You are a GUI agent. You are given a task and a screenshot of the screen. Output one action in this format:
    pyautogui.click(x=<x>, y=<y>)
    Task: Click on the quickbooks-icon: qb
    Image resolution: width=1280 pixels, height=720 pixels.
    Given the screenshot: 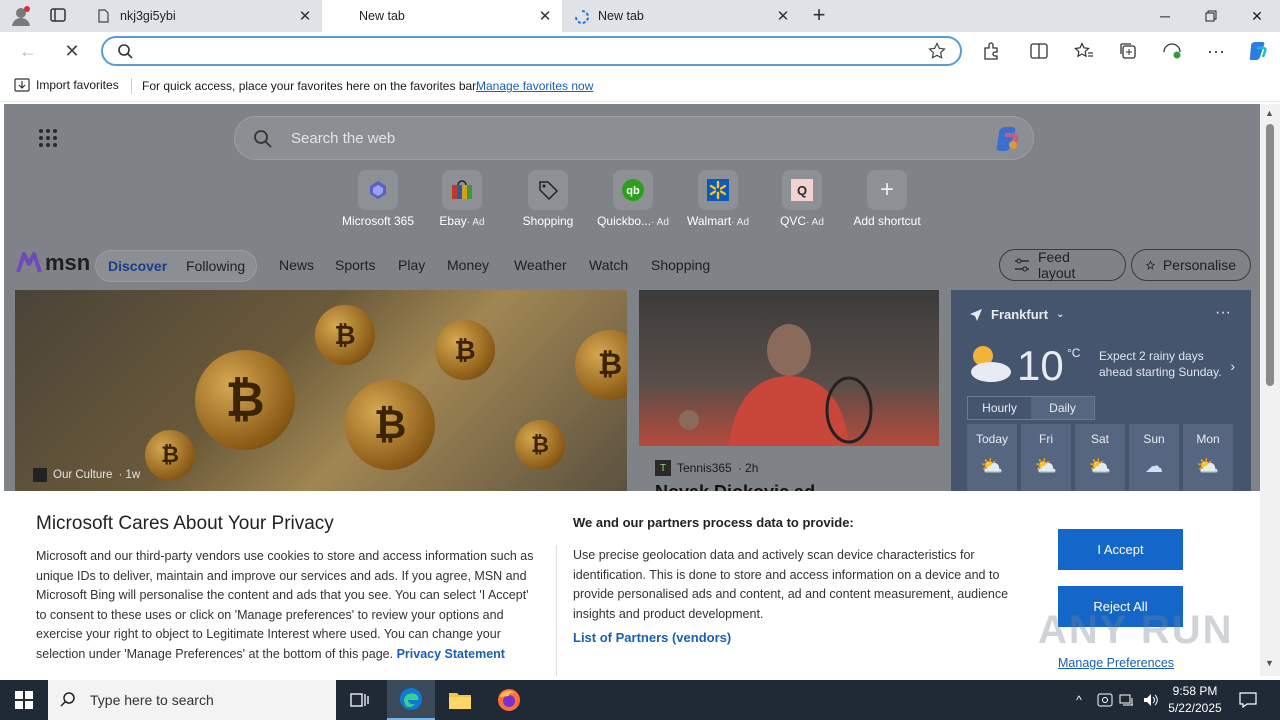 What is the action you would take?
    pyautogui.click(x=633, y=190)
    